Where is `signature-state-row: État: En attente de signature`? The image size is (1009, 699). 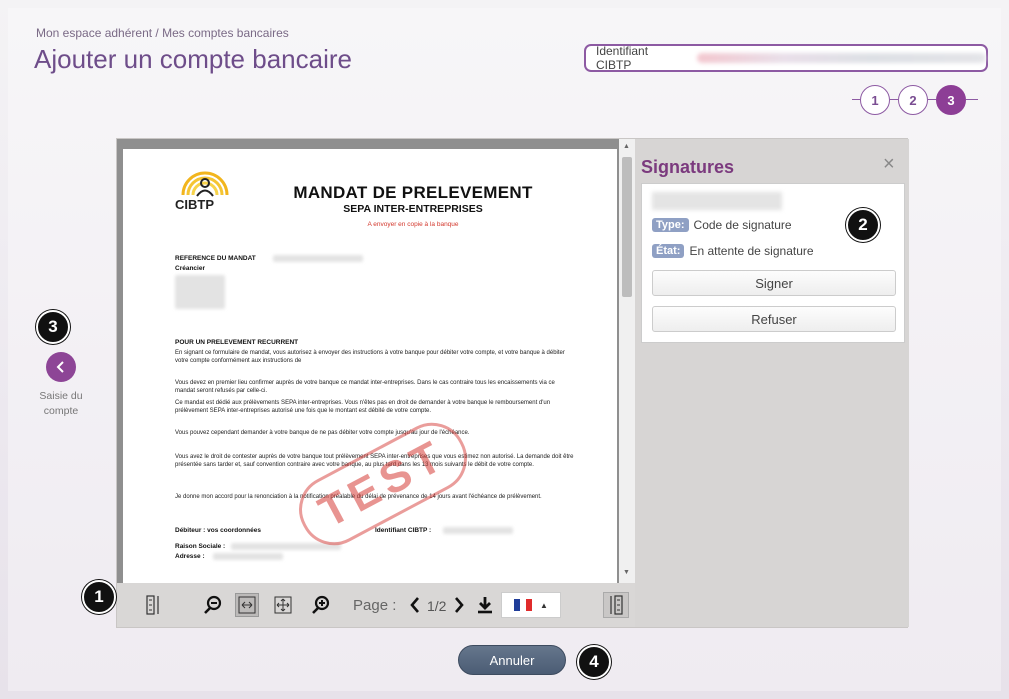
signature-state-row: État: En attente de signature is located at coordinates (733, 251).